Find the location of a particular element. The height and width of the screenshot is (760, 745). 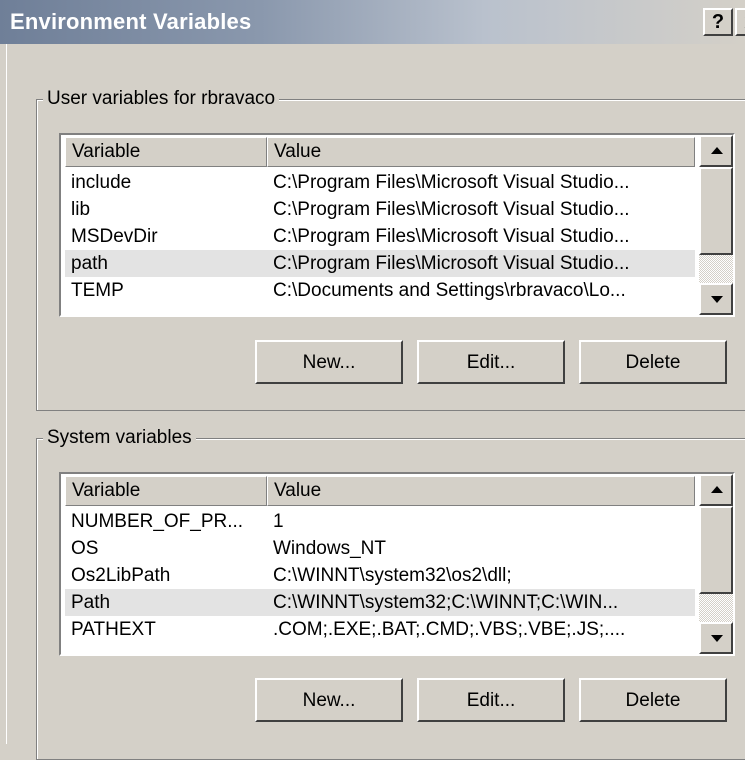

user-delete-button: Delete is located at coordinates (653, 362).